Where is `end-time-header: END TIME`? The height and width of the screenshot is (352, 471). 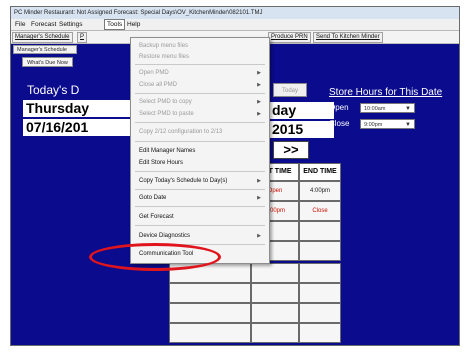 end-time-header: END TIME is located at coordinates (320, 172).